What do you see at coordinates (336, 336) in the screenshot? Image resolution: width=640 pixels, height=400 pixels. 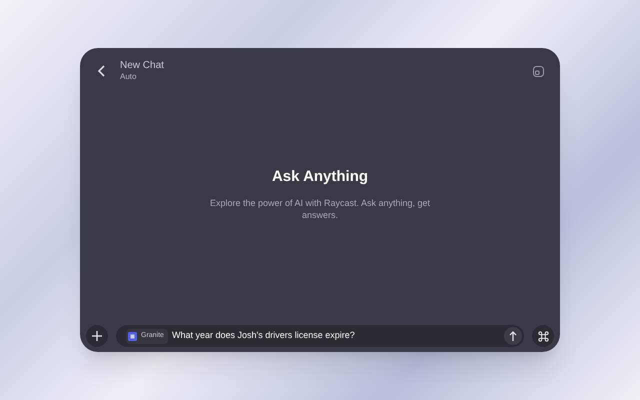 I see `message-input: What year does Josh's drivers license expire?` at bounding box center [336, 336].